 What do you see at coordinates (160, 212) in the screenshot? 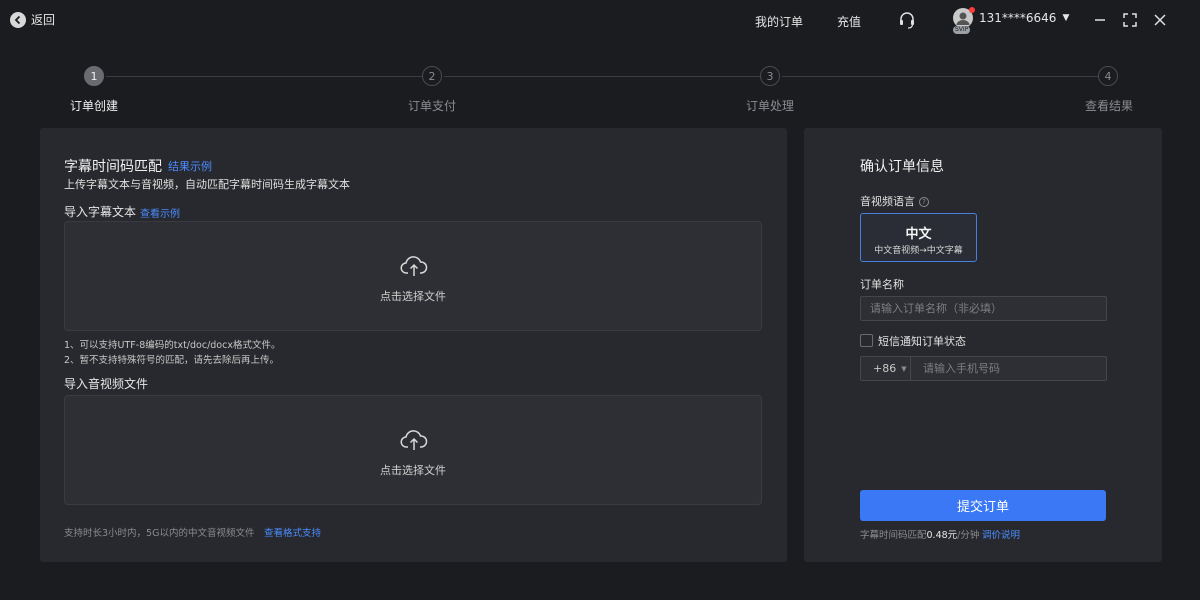
I see `view-example-link: 查看示例` at bounding box center [160, 212].